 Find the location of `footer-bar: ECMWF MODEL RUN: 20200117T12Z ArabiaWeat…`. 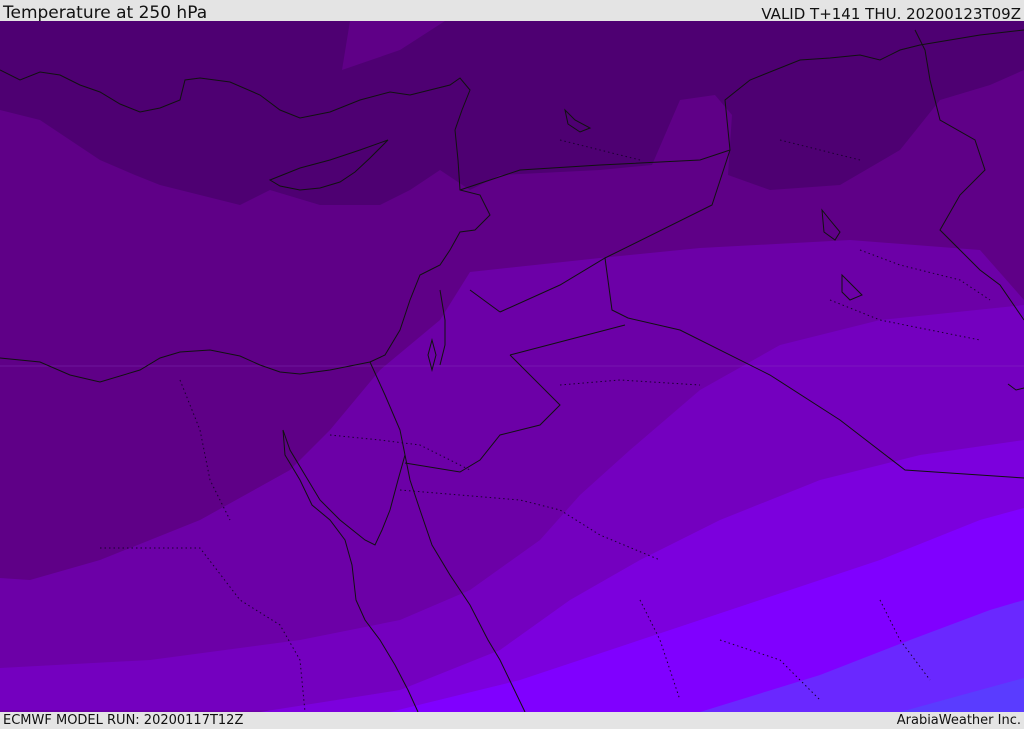

footer-bar: ECMWF MODEL RUN: 20200117T12Z ArabiaWeat… is located at coordinates (512, 720).